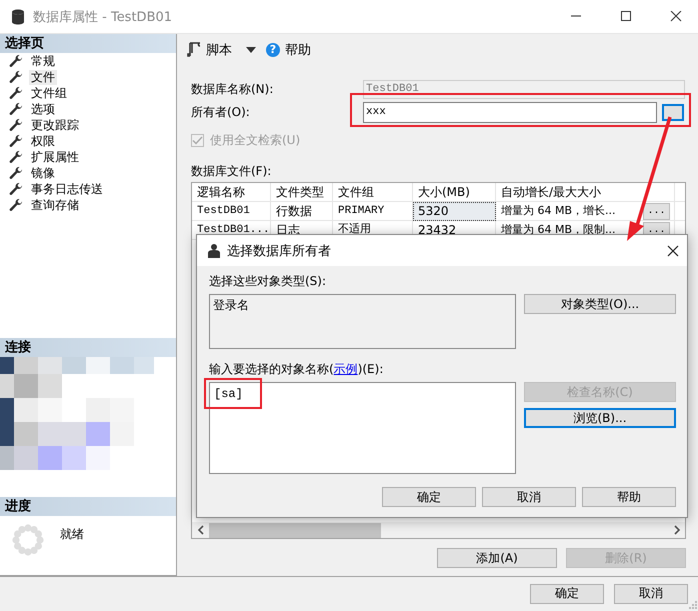 This screenshot has width=698, height=611. I want to click on object-names-field: [sa], so click(362, 428).